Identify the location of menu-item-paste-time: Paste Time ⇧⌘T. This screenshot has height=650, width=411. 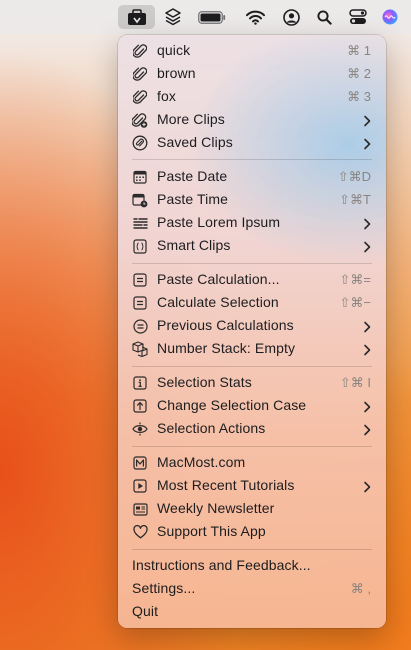
(252, 200).